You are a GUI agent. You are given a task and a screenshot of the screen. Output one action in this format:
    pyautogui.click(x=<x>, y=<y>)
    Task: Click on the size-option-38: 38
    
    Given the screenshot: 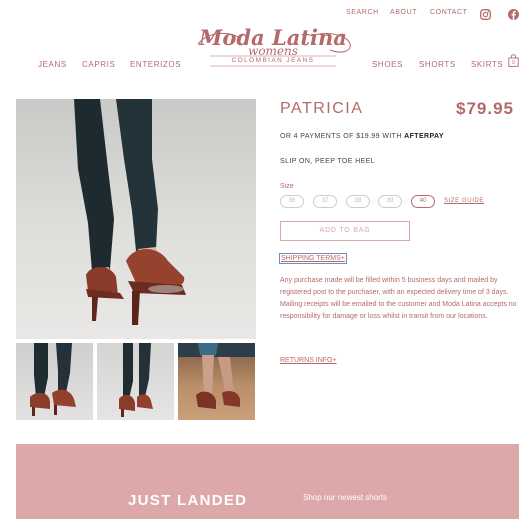 What is the action you would take?
    pyautogui.click(x=358, y=201)
    